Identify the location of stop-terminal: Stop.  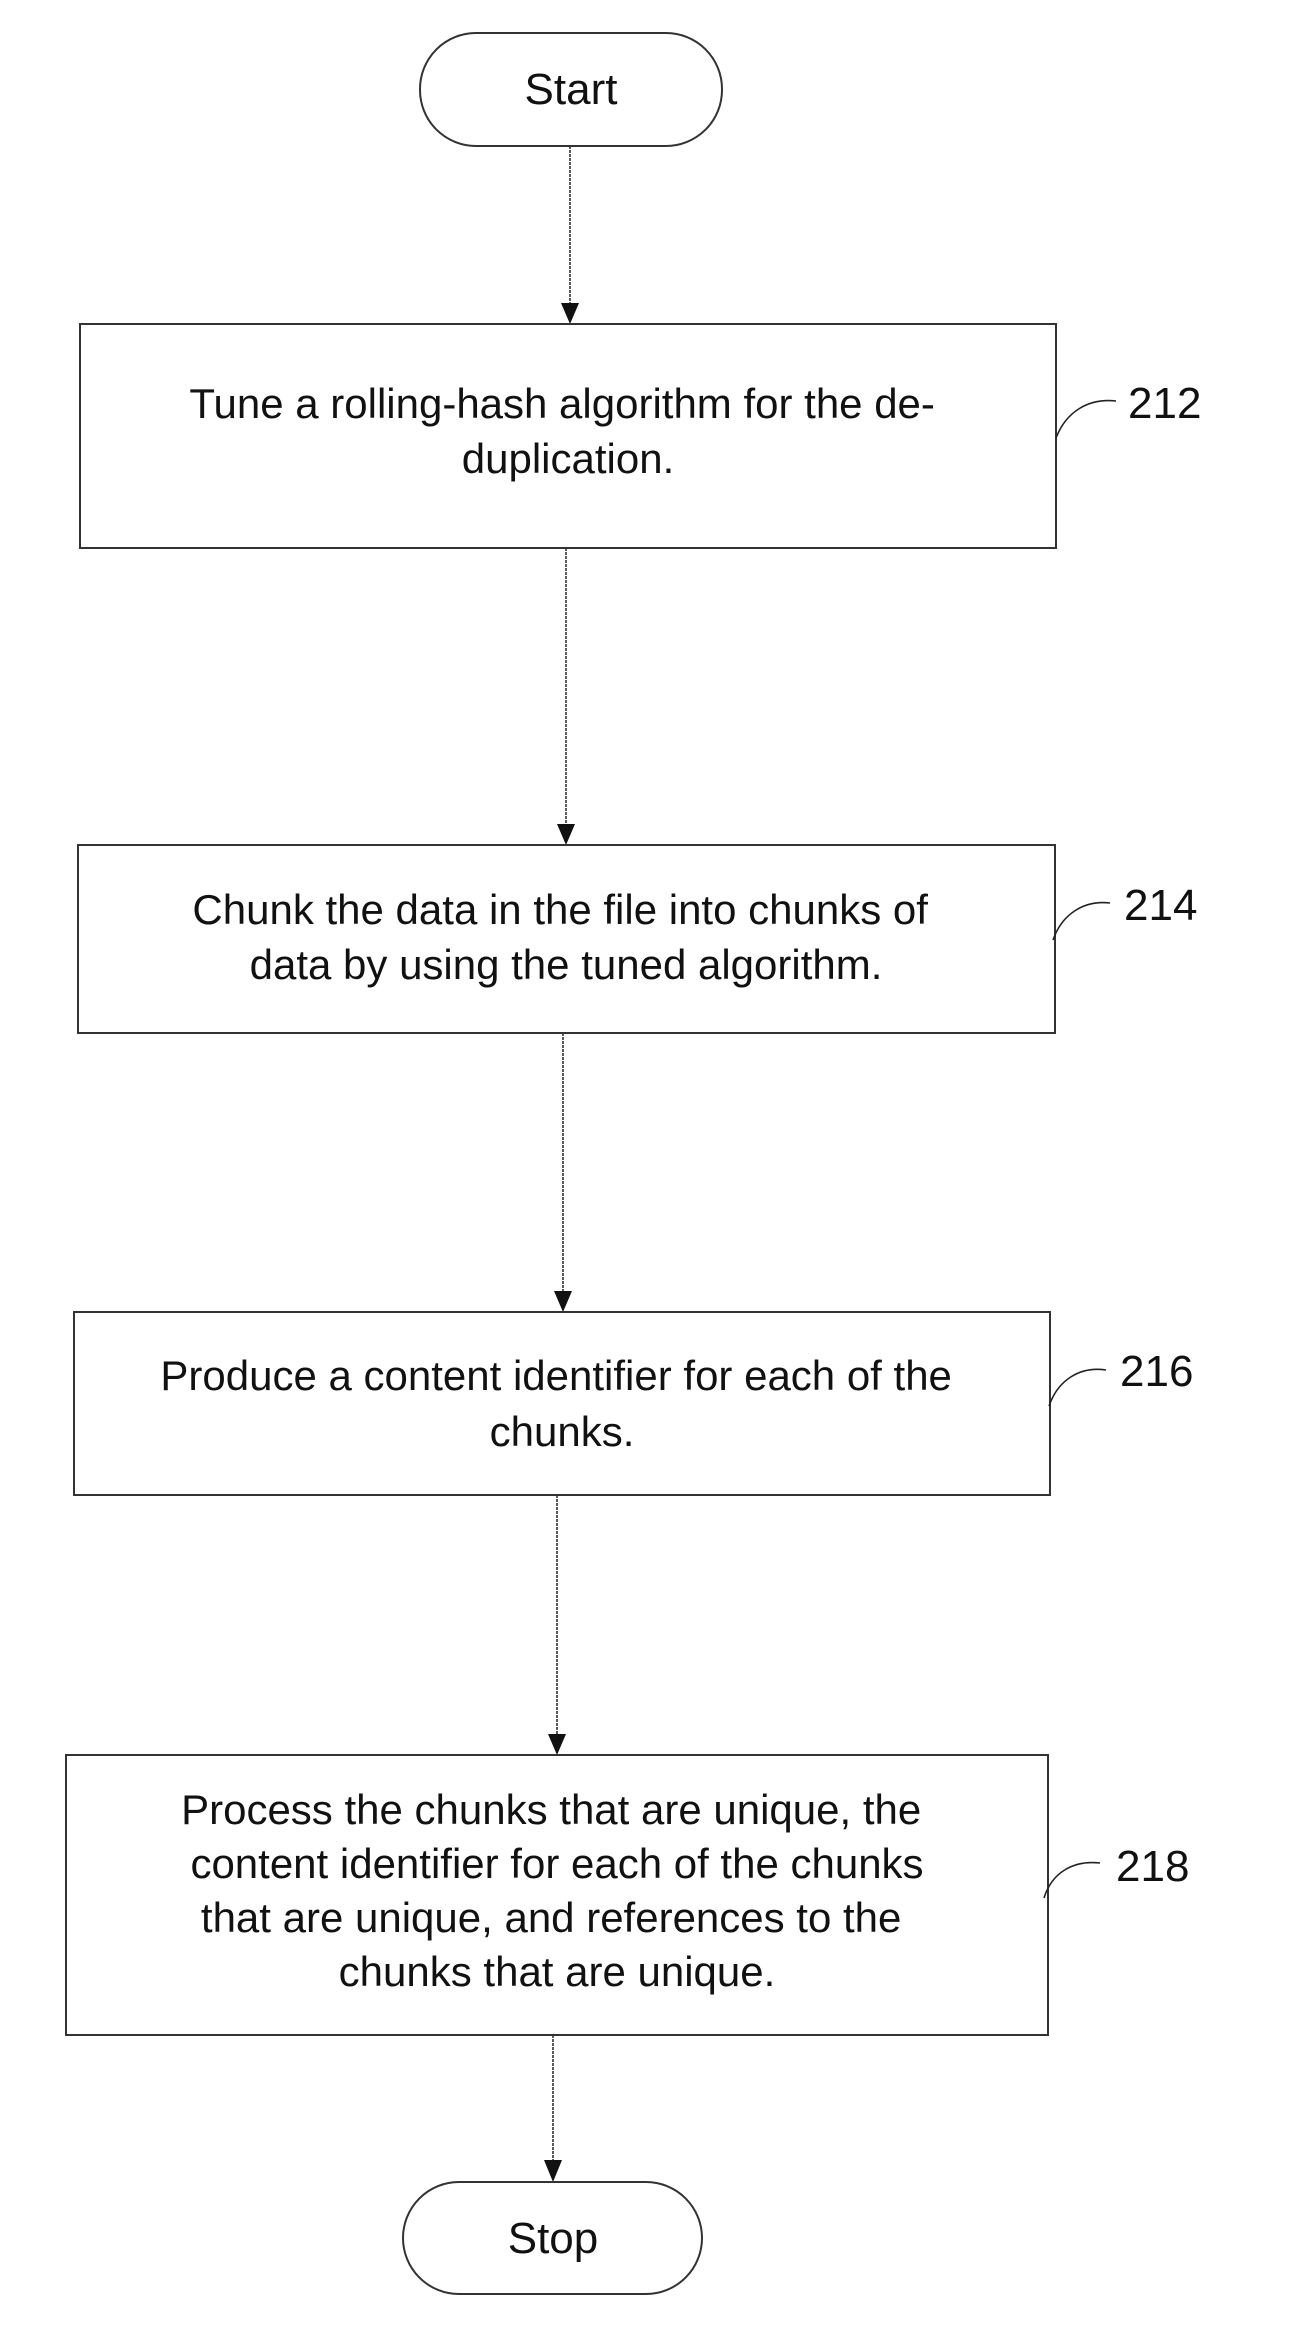
(552, 2238).